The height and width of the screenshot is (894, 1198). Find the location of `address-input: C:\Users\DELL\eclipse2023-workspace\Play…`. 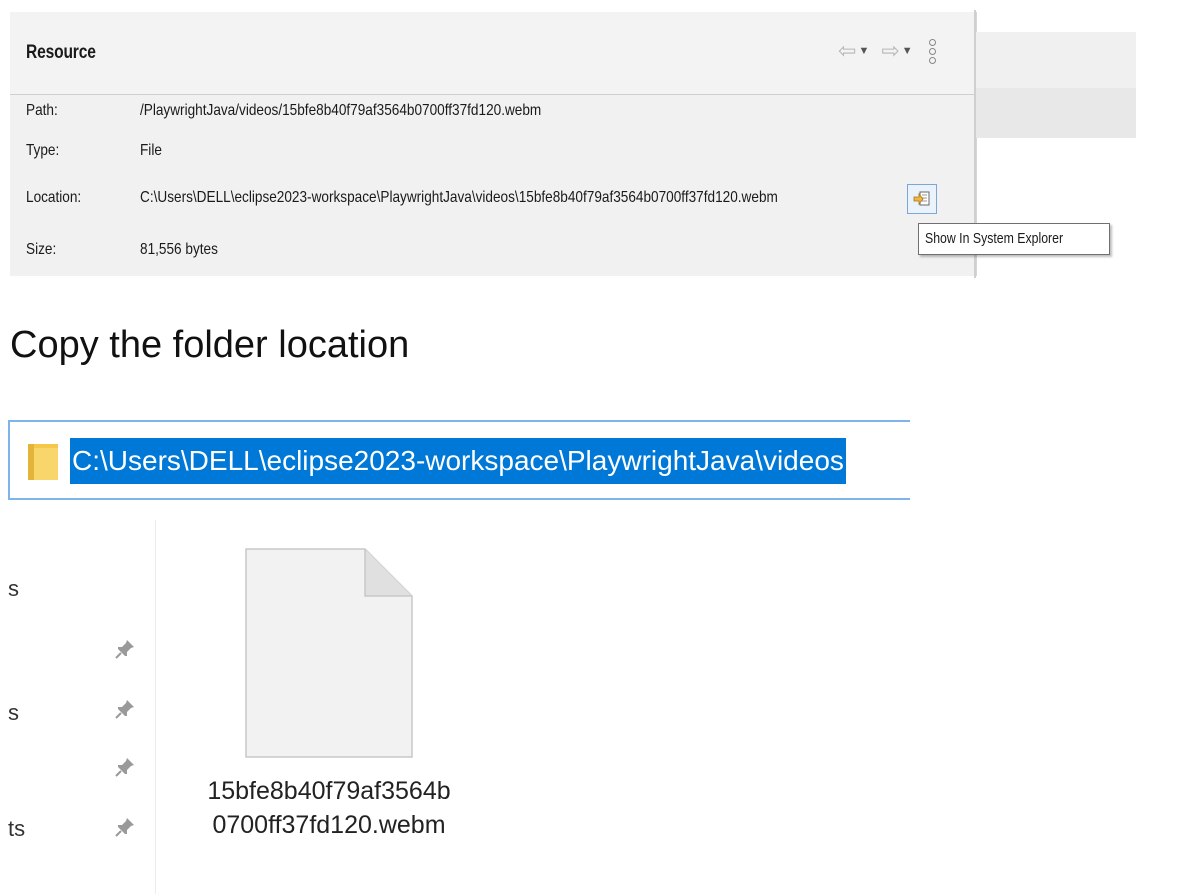

address-input: C:\Users\DELL\eclipse2023-workspace\Play… is located at coordinates (458, 461).